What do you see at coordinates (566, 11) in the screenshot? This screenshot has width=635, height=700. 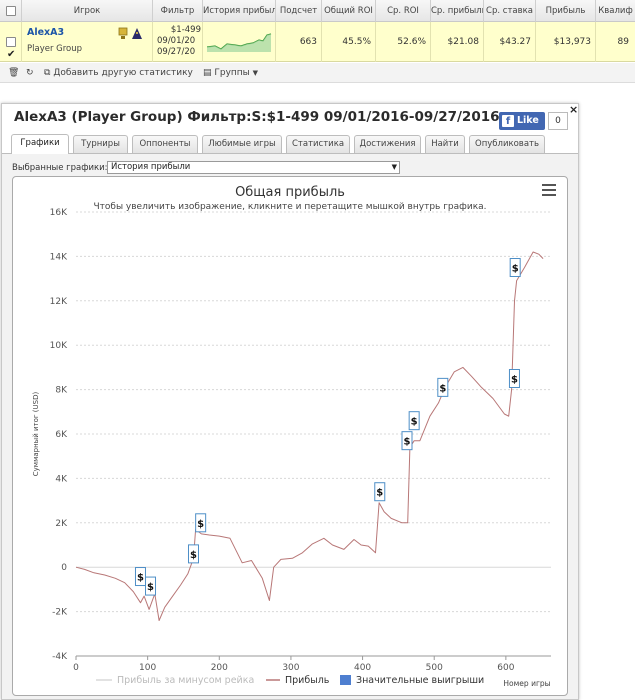 I see `col-header-profit: Прибыль` at bounding box center [566, 11].